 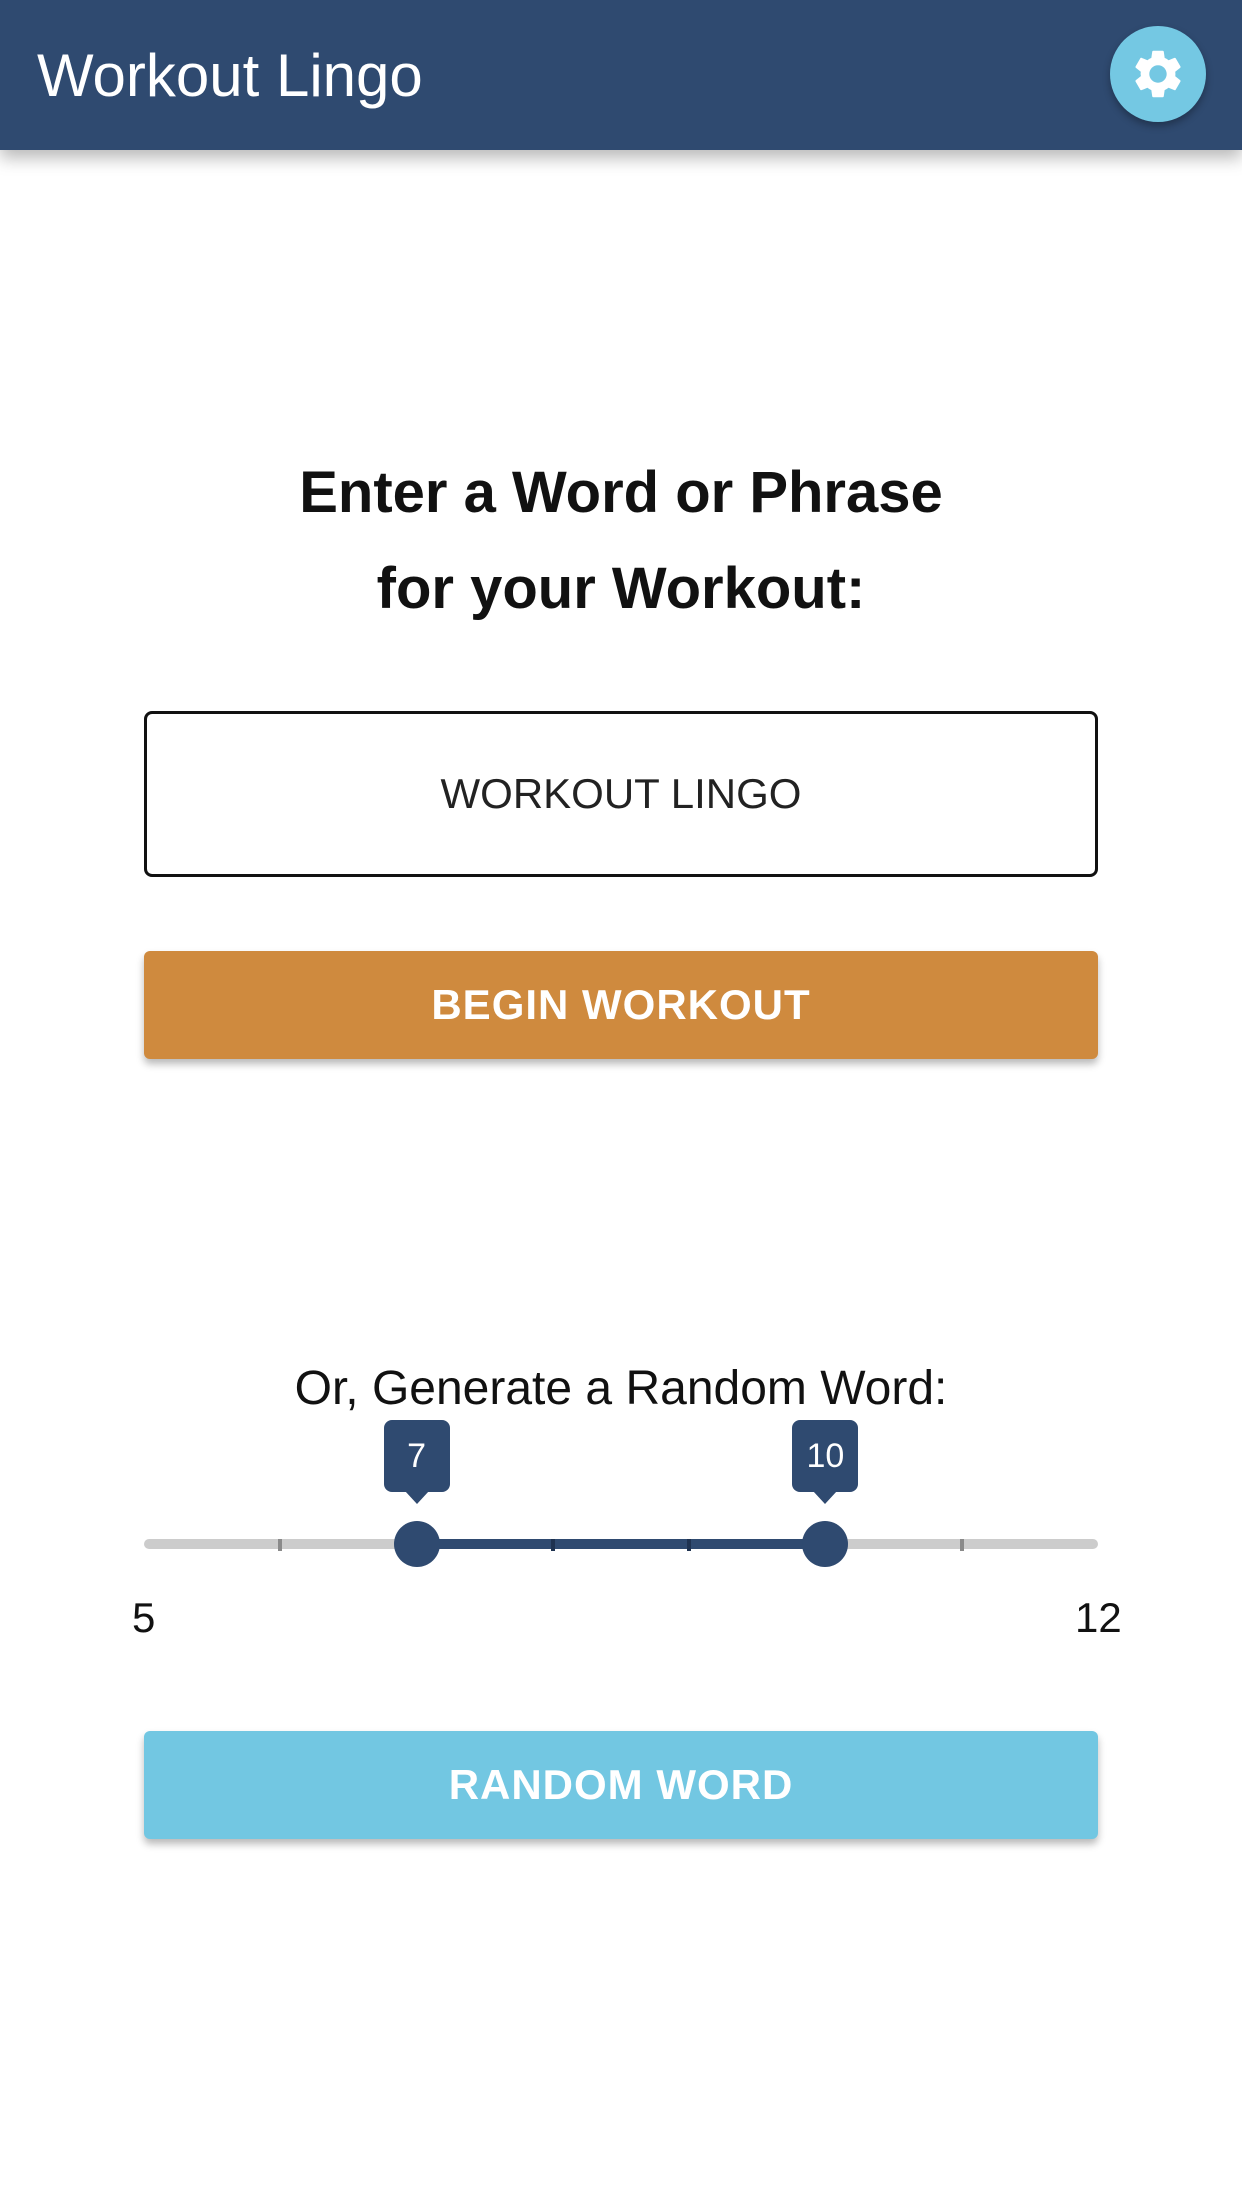 I want to click on gear-icon, so click(x=1158, y=74).